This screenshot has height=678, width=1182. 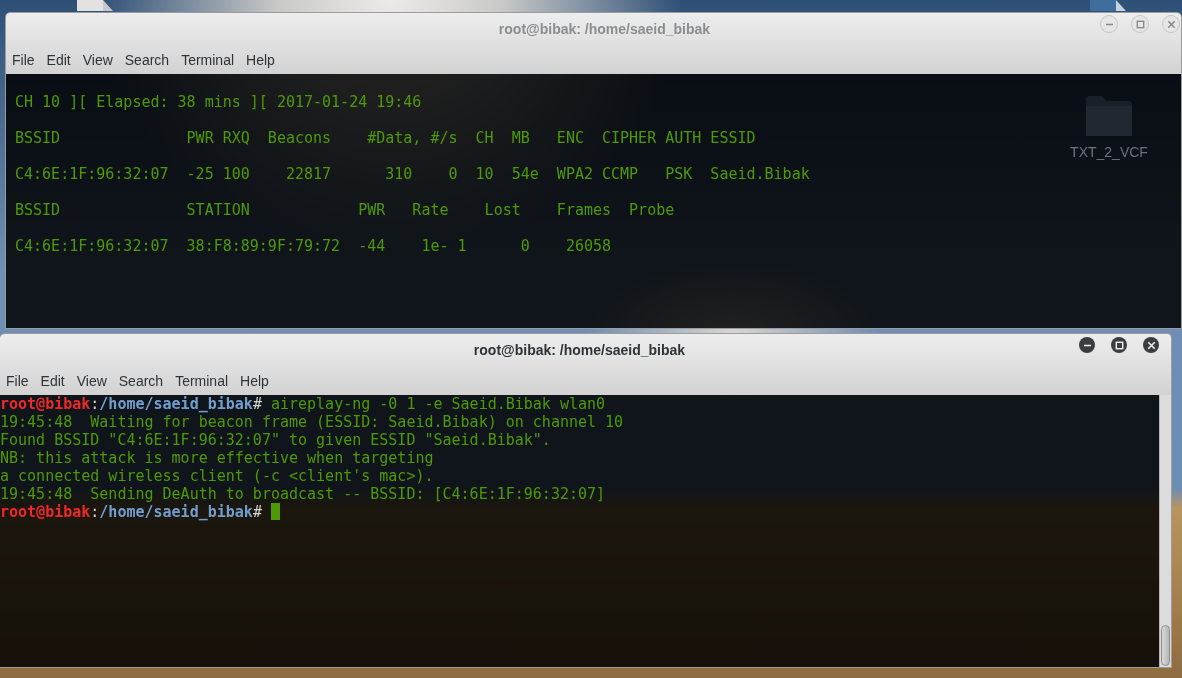 What do you see at coordinates (275, 440) in the screenshot?
I see `terminal-line: Found BSSID "C4:6E:1F:96:32:07" to given ESSID "Saeid.Bibak".` at bounding box center [275, 440].